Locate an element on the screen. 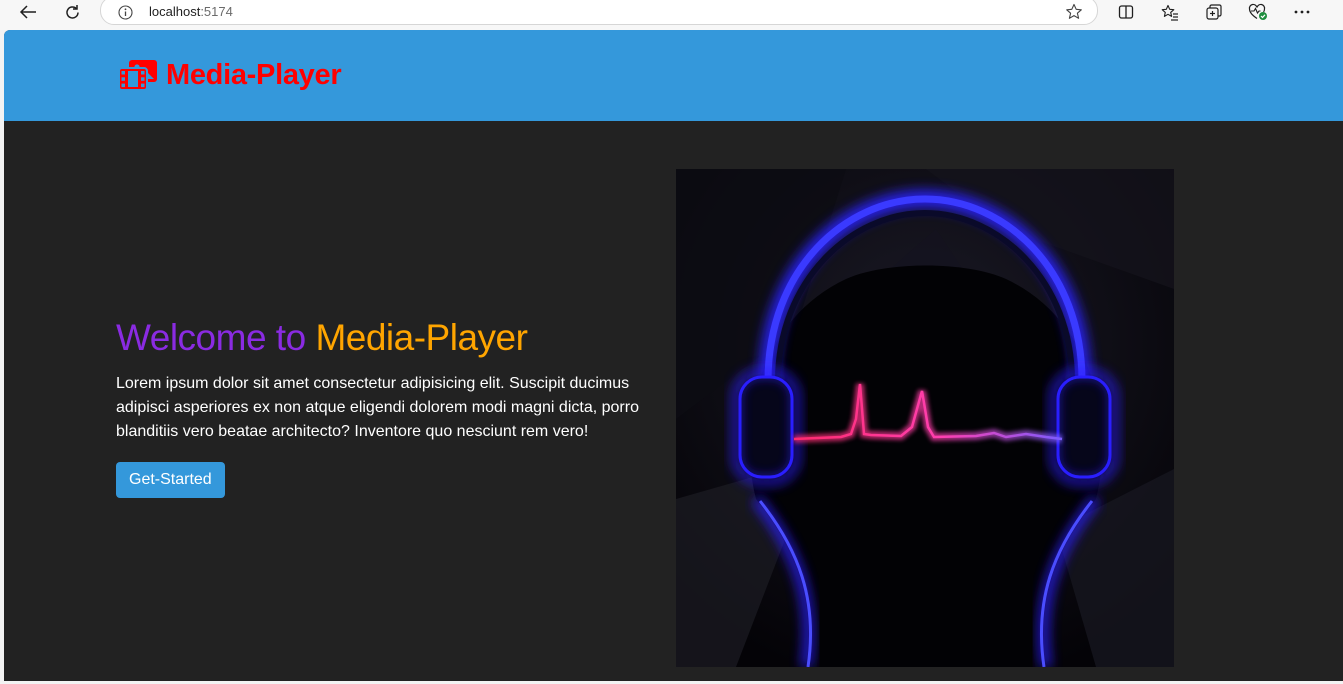  brand-name: Media-Player is located at coordinates (254, 74).